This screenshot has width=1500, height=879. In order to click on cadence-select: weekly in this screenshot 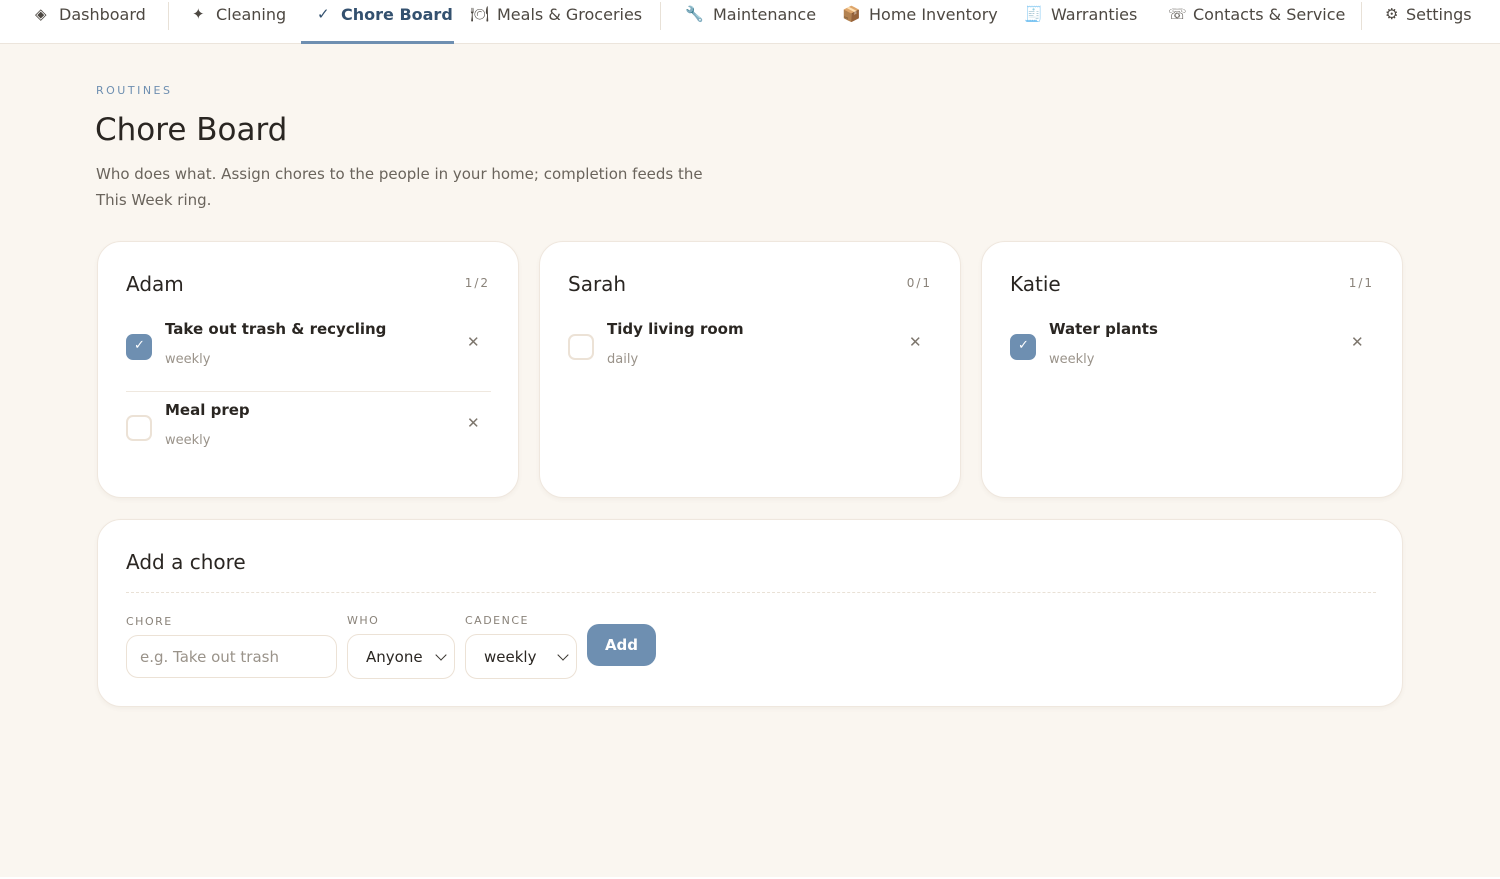, I will do `click(521, 656)`.